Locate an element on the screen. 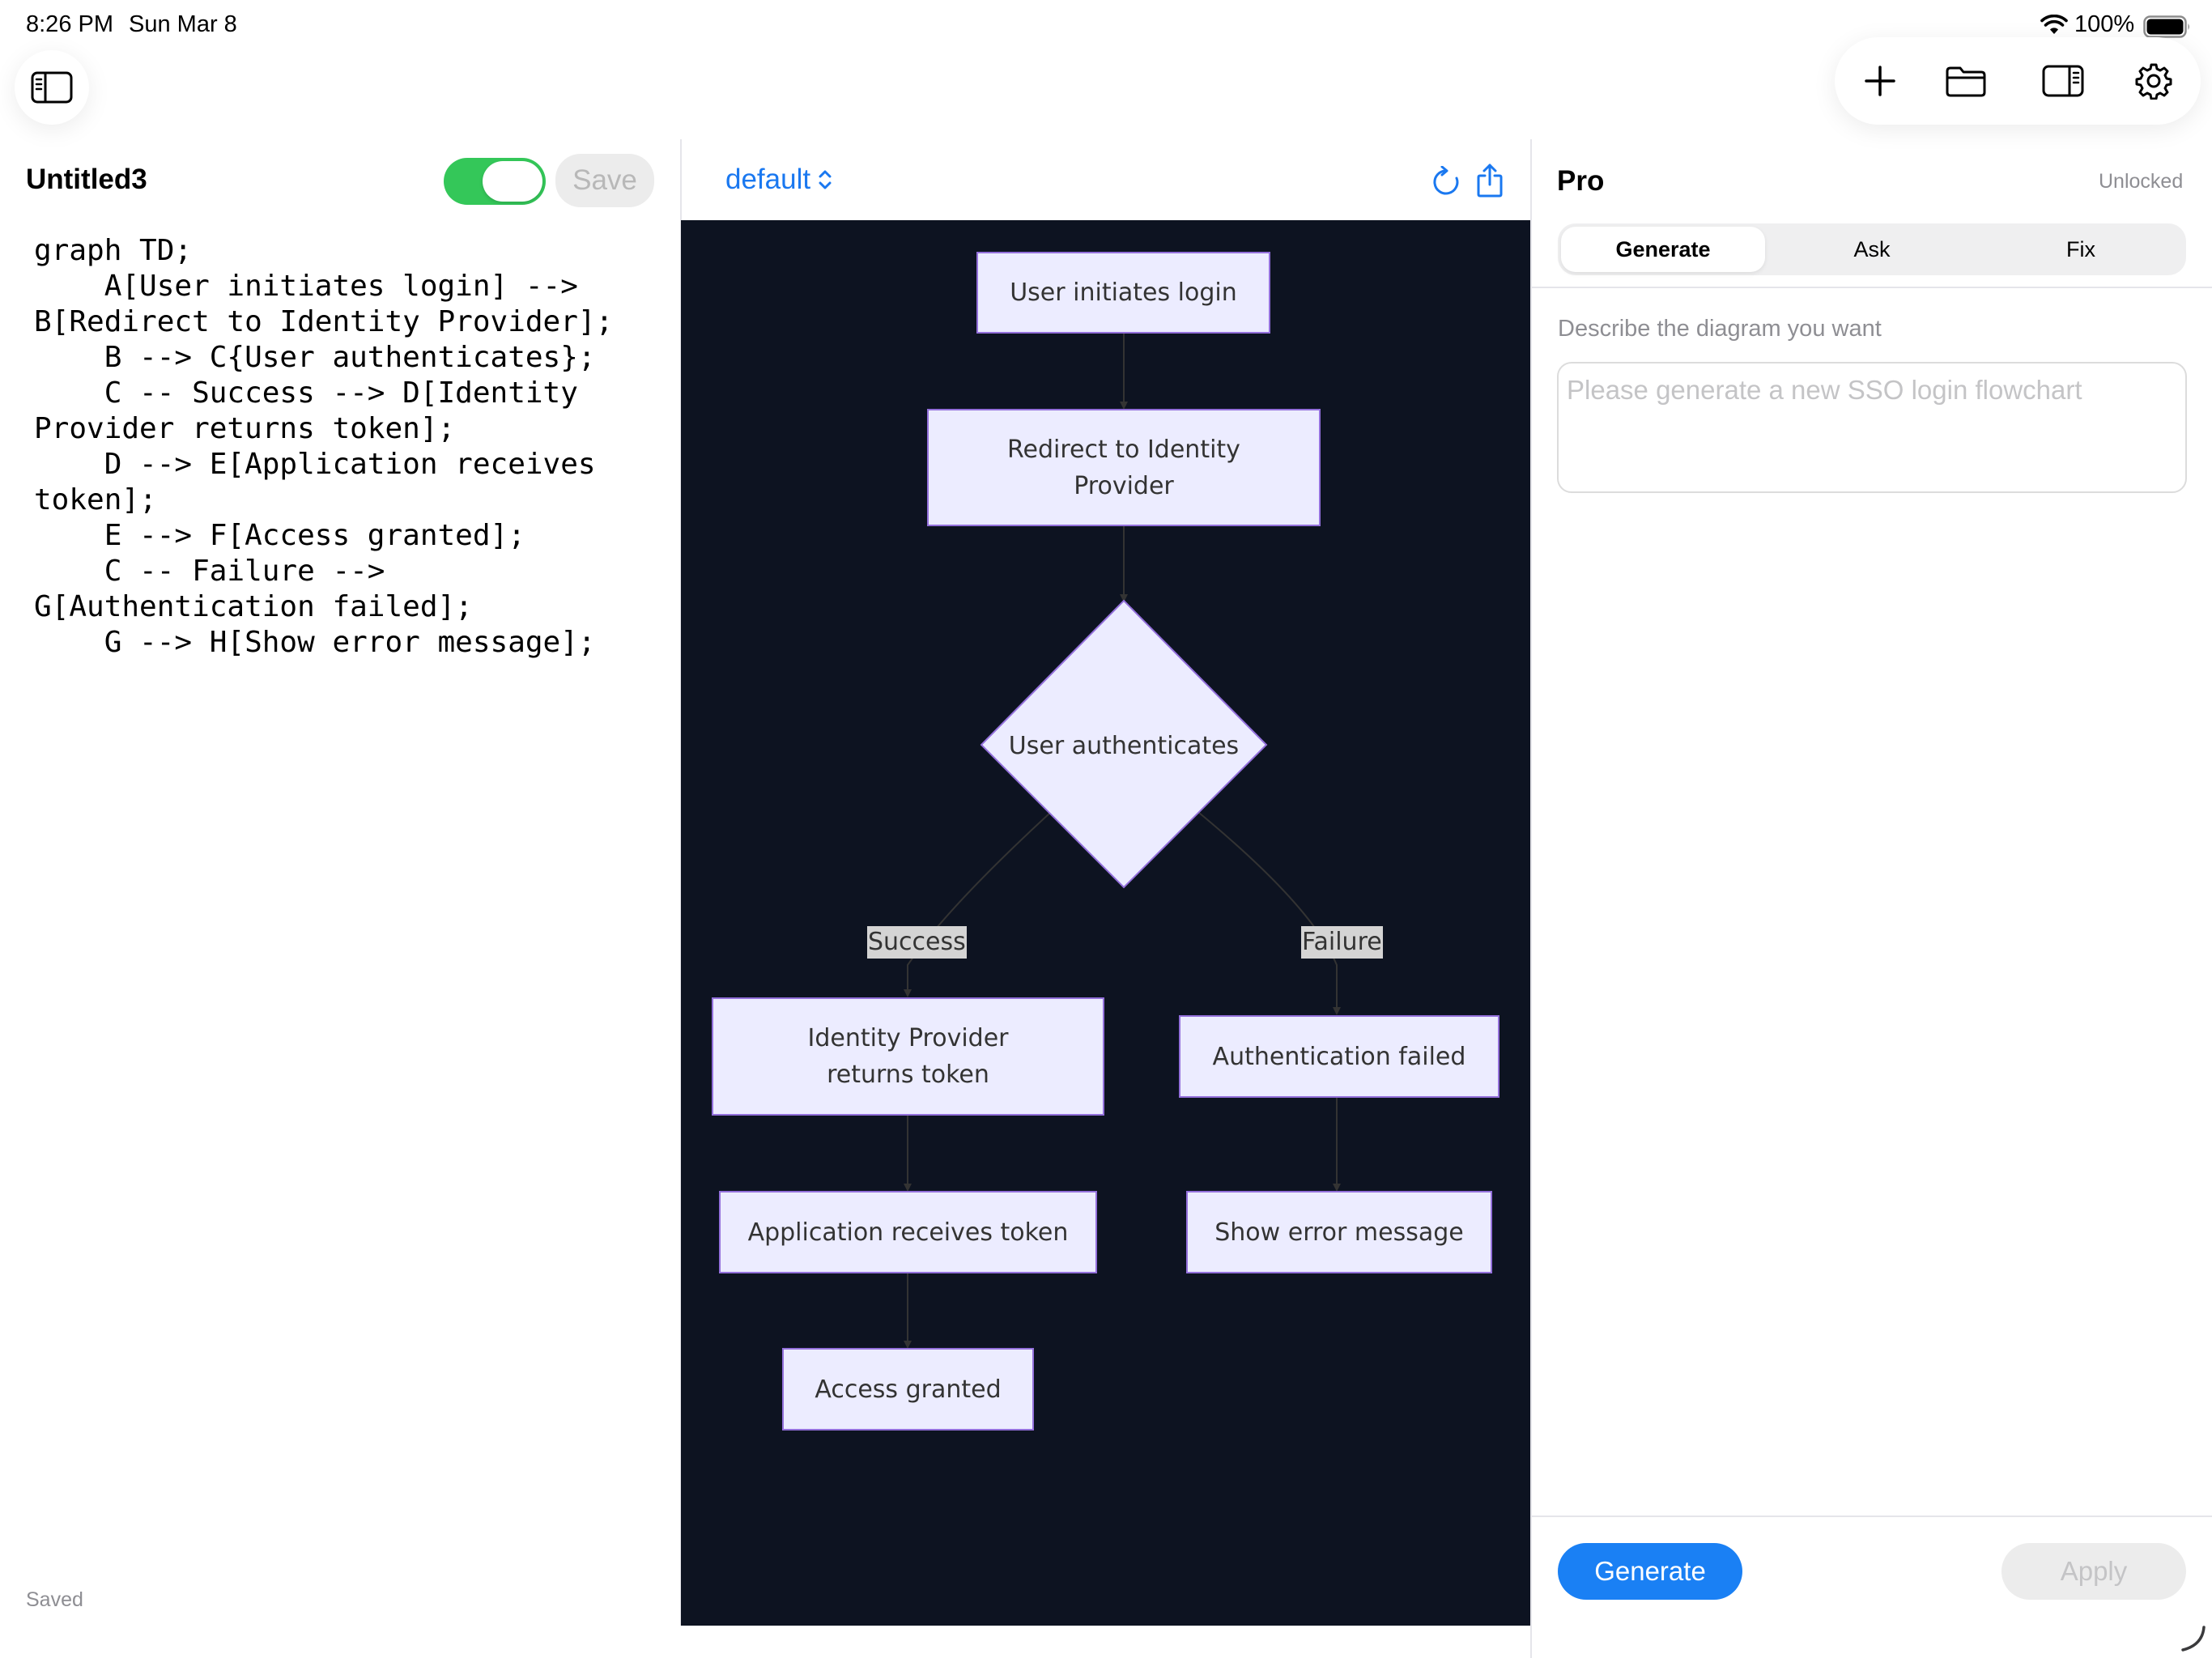 This screenshot has height=1658, width=2212. status-time: 8:26 PM is located at coordinates (70, 24).